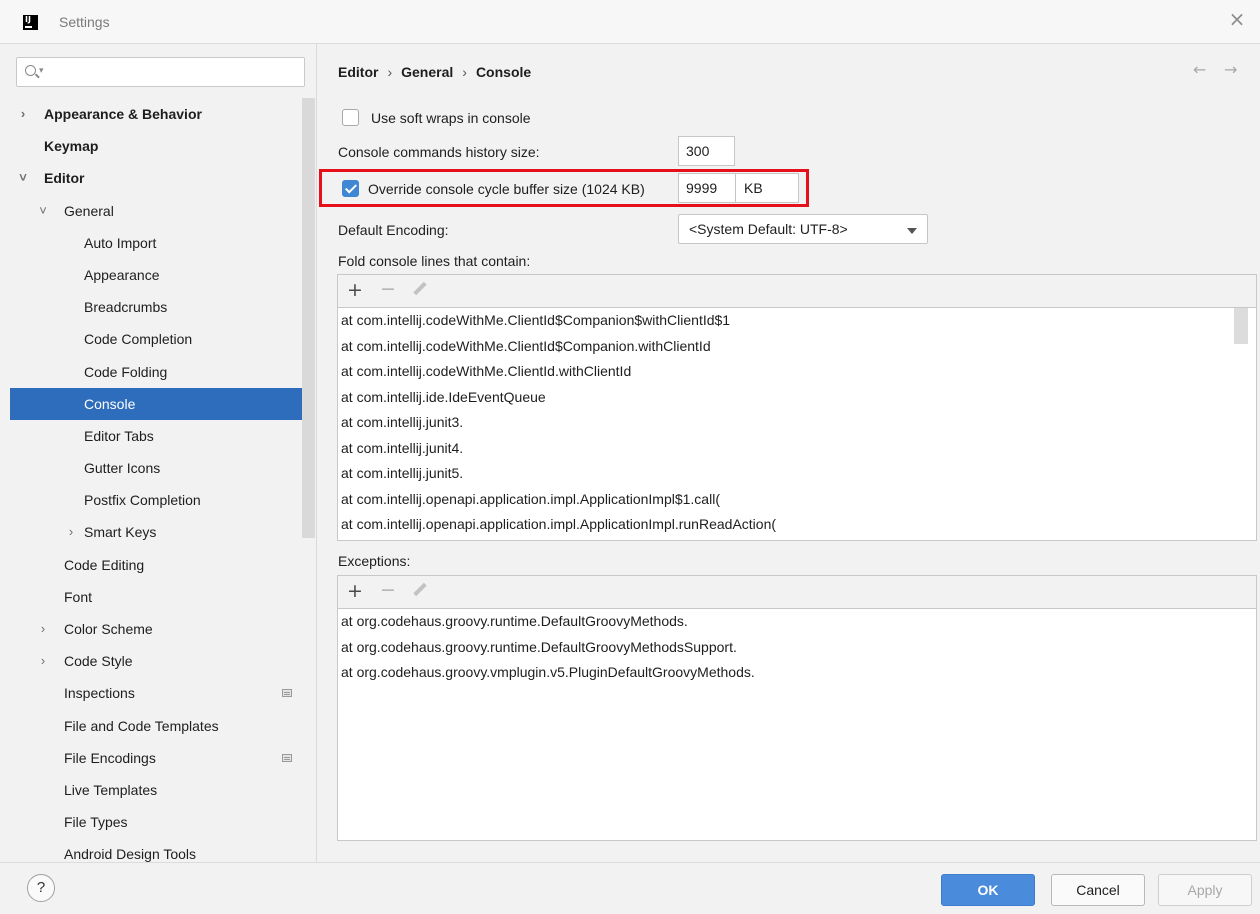  Describe the element at coordinates (308, 318) in the screenshot. I see `sidebar-scrollbar-thumb` at that location.